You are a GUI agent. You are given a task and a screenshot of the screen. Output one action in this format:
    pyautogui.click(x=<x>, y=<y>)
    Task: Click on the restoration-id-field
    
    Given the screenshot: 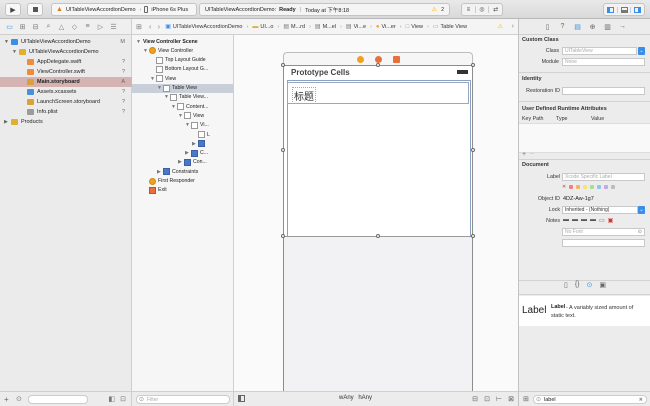 What is the action you would take?
    pyautogui.click(x=603, y=91)
    